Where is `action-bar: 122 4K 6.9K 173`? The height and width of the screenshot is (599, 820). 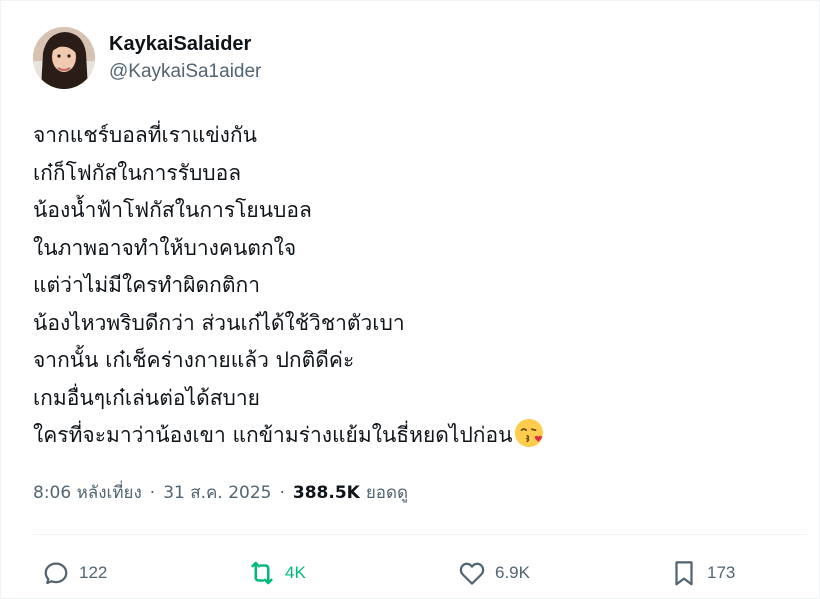
action-bar: 122 4K 6.9K 173 is located at coordinates (413, 573).